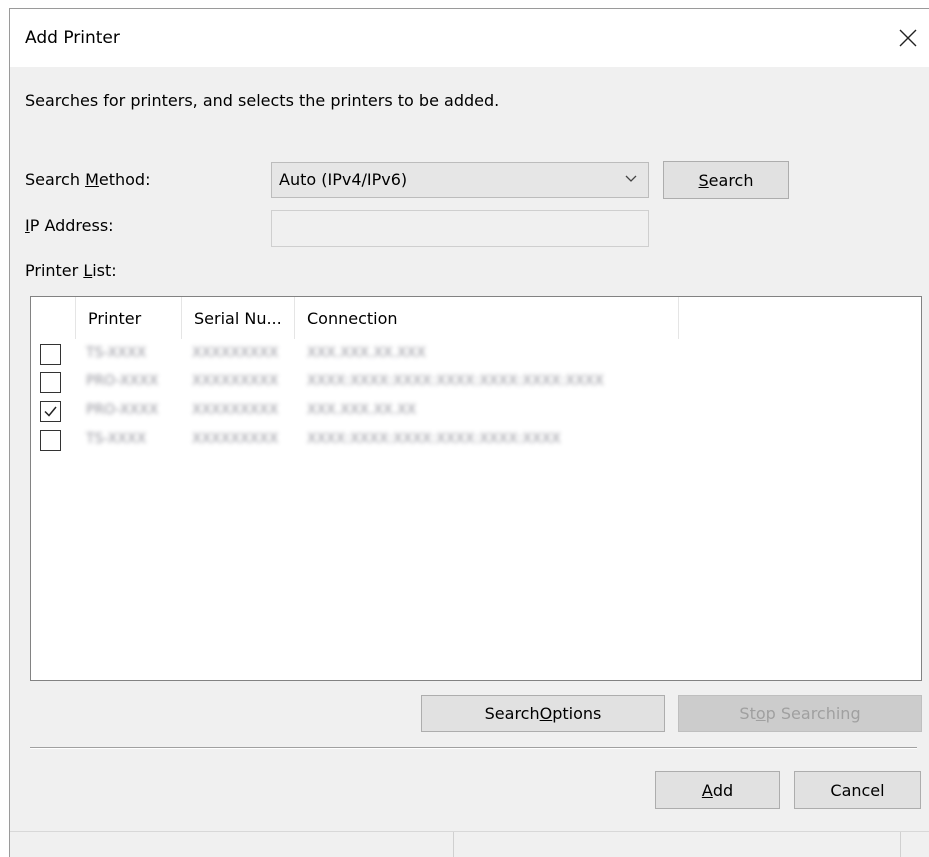 The height and width of the screenshot is (857, 929). Describe the element at coordinates (631, 178) in the screenshot. I see `chevron-down-icon` at that location.